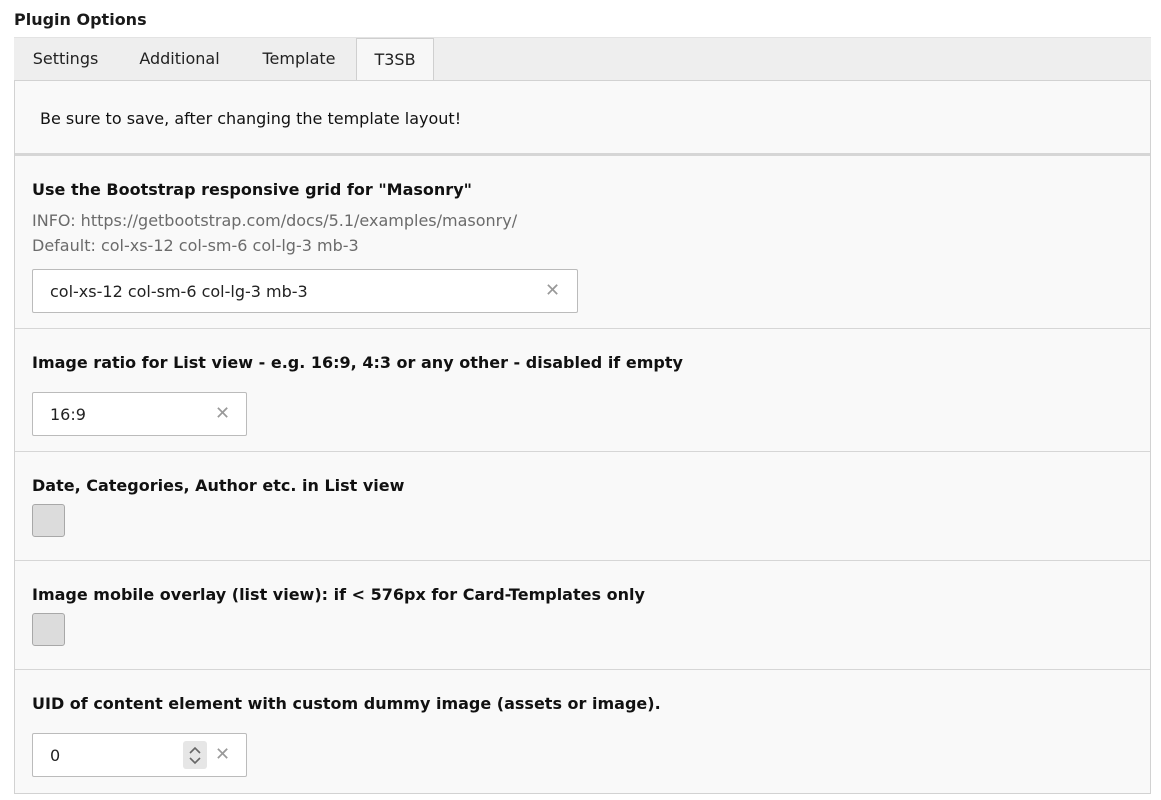 The image size is (1161, 800). I want to click on masonry-input: col-xs-12 col-sm-6 col-lg-3 mb-3 ✕, so click(305, 291).